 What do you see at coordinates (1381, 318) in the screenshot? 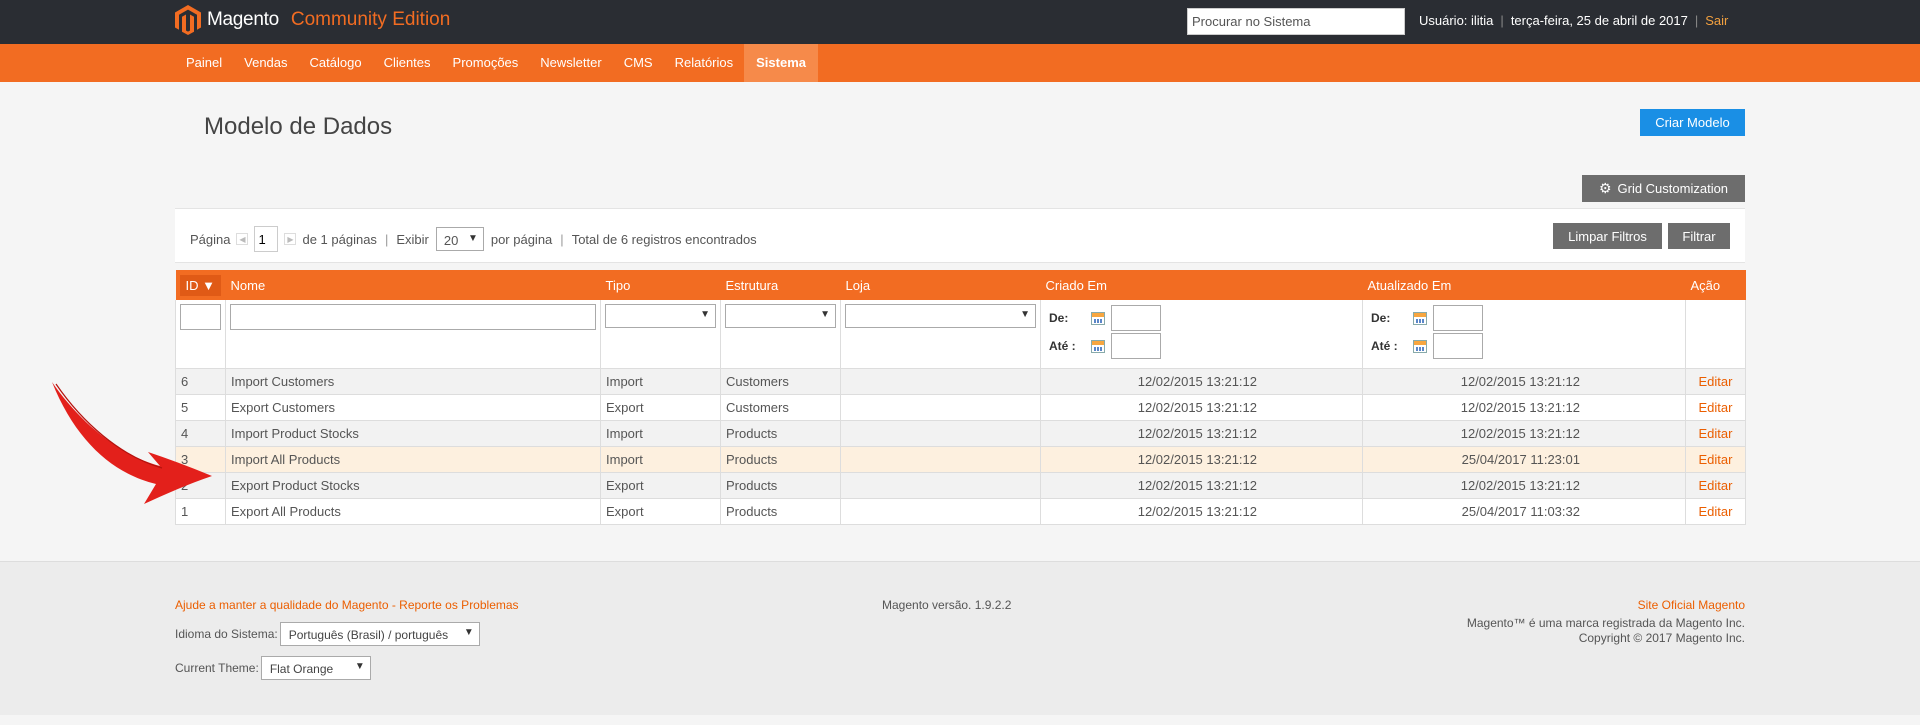
I see `updated-from-label: De:` at bounding box center [1381, 318].